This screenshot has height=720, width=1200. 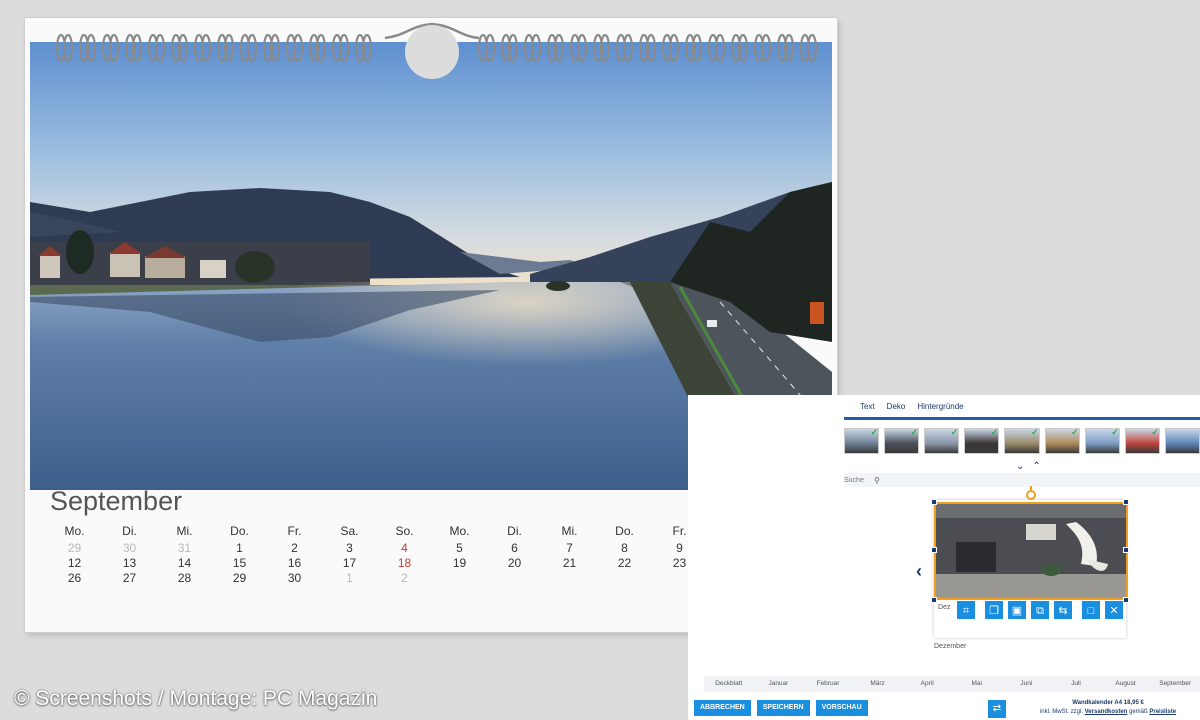 I want to click on weekday-header: Sa., so click(x=349, y=531).